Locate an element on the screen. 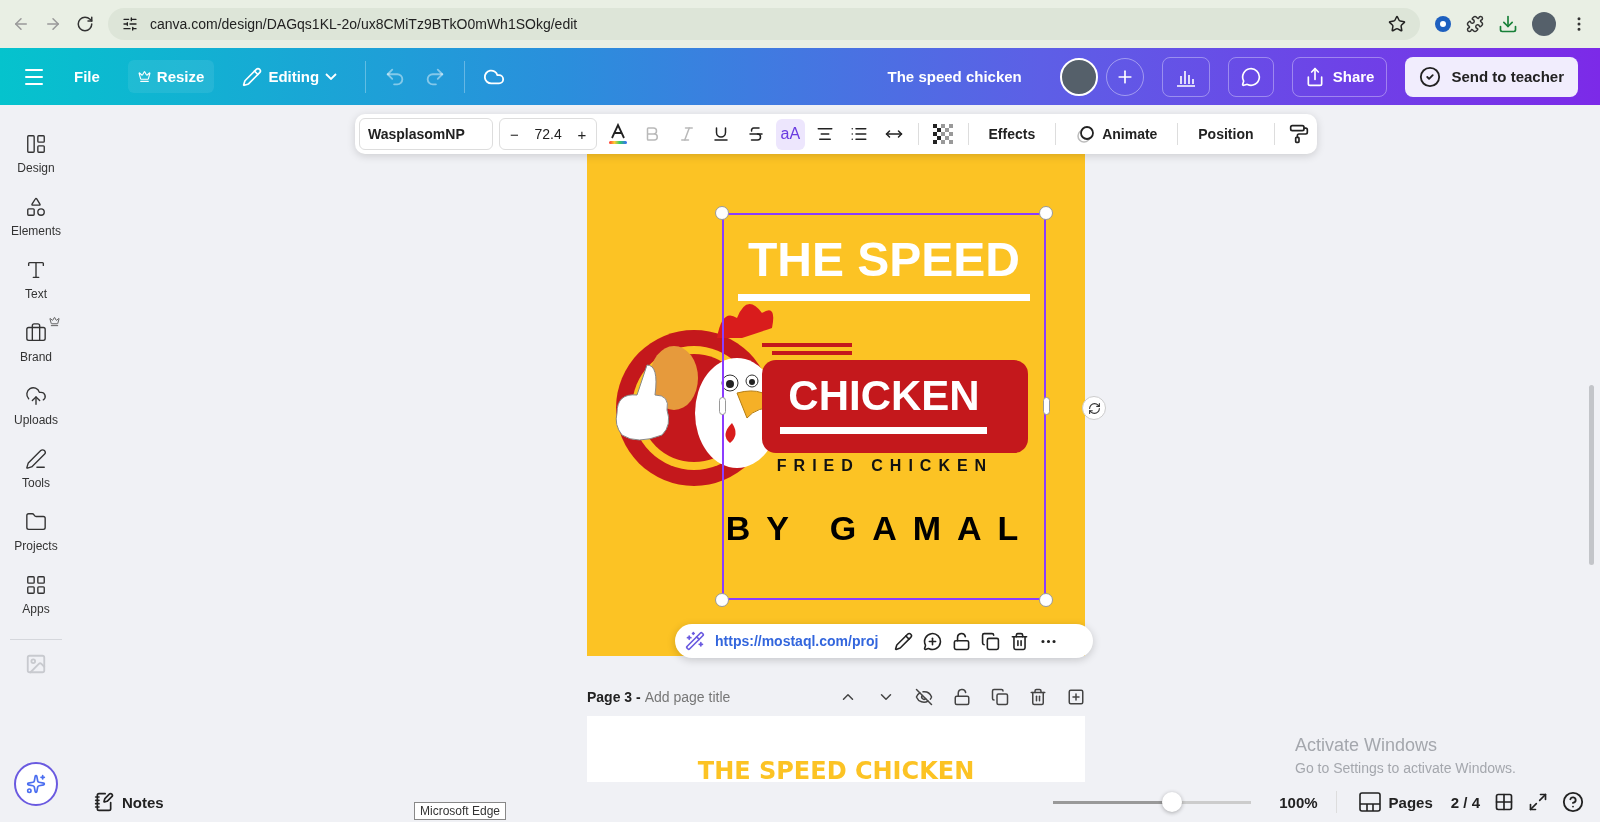  page-count: 2 / 4 is located at coordinates (1465, 802).